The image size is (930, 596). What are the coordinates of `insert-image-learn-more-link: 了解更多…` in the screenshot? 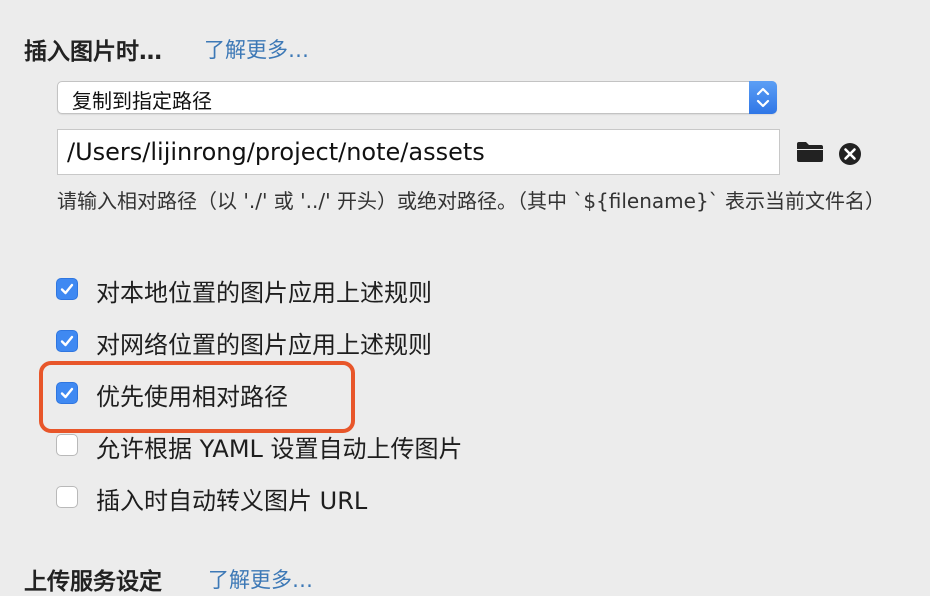 It's located at (256, 49).